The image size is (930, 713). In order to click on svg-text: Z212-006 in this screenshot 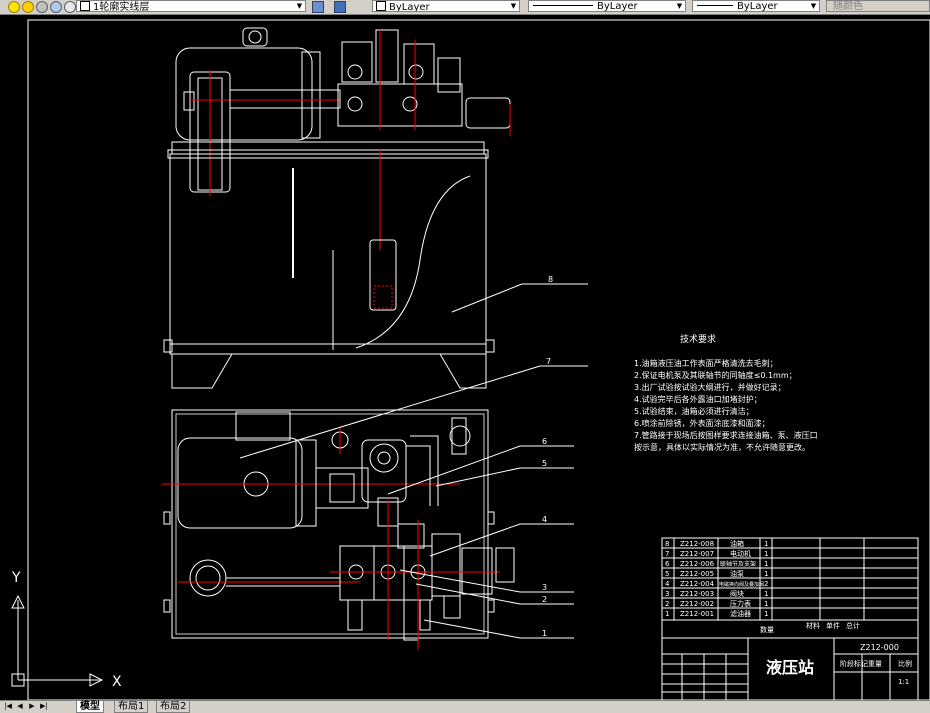, I will do `click(697, 564)`.